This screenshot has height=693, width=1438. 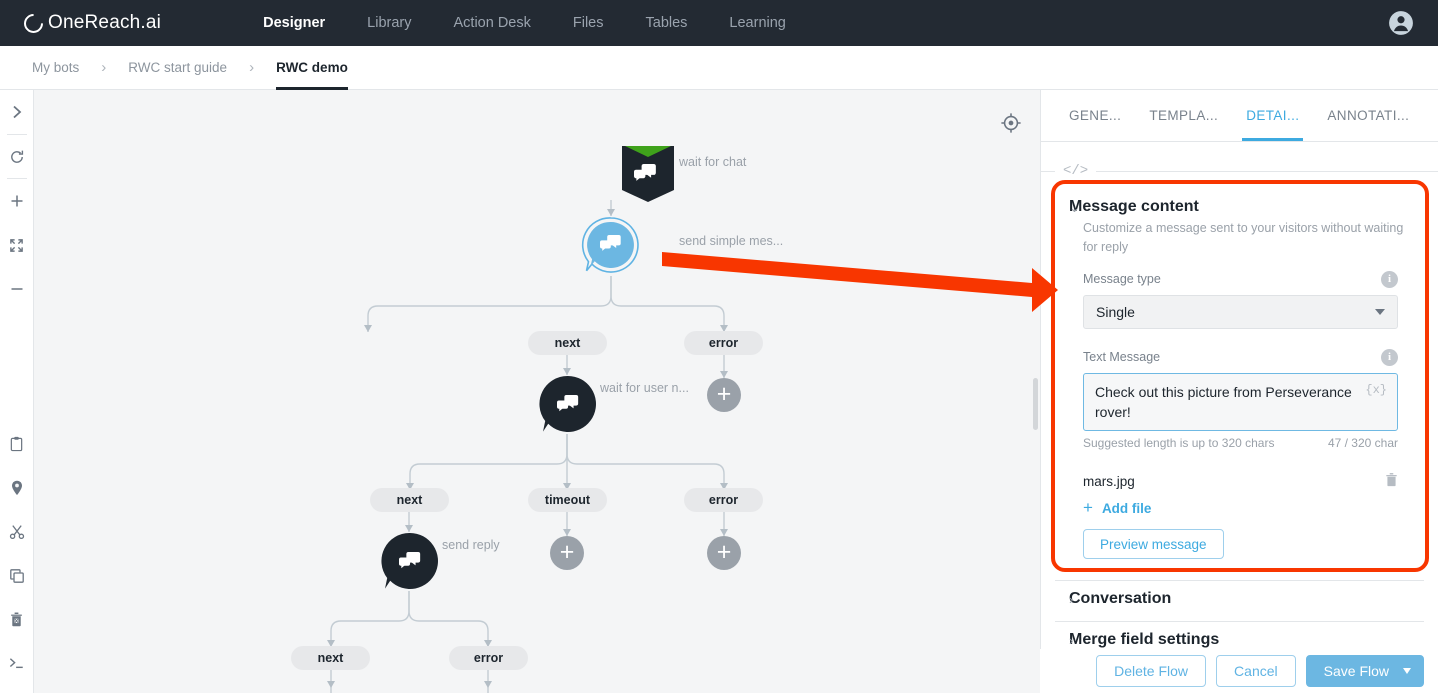 What do you see at coordinates (1391, 481) in the screenshot?
I see `trash-icon` at bounding box center [1391, 481].